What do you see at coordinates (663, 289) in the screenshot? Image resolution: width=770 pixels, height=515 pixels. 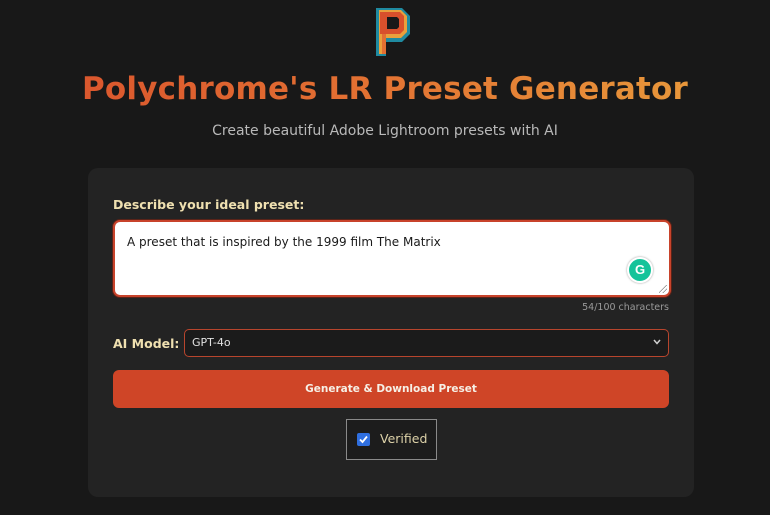 I see `resize-handle` at bounding box center [663, 289].